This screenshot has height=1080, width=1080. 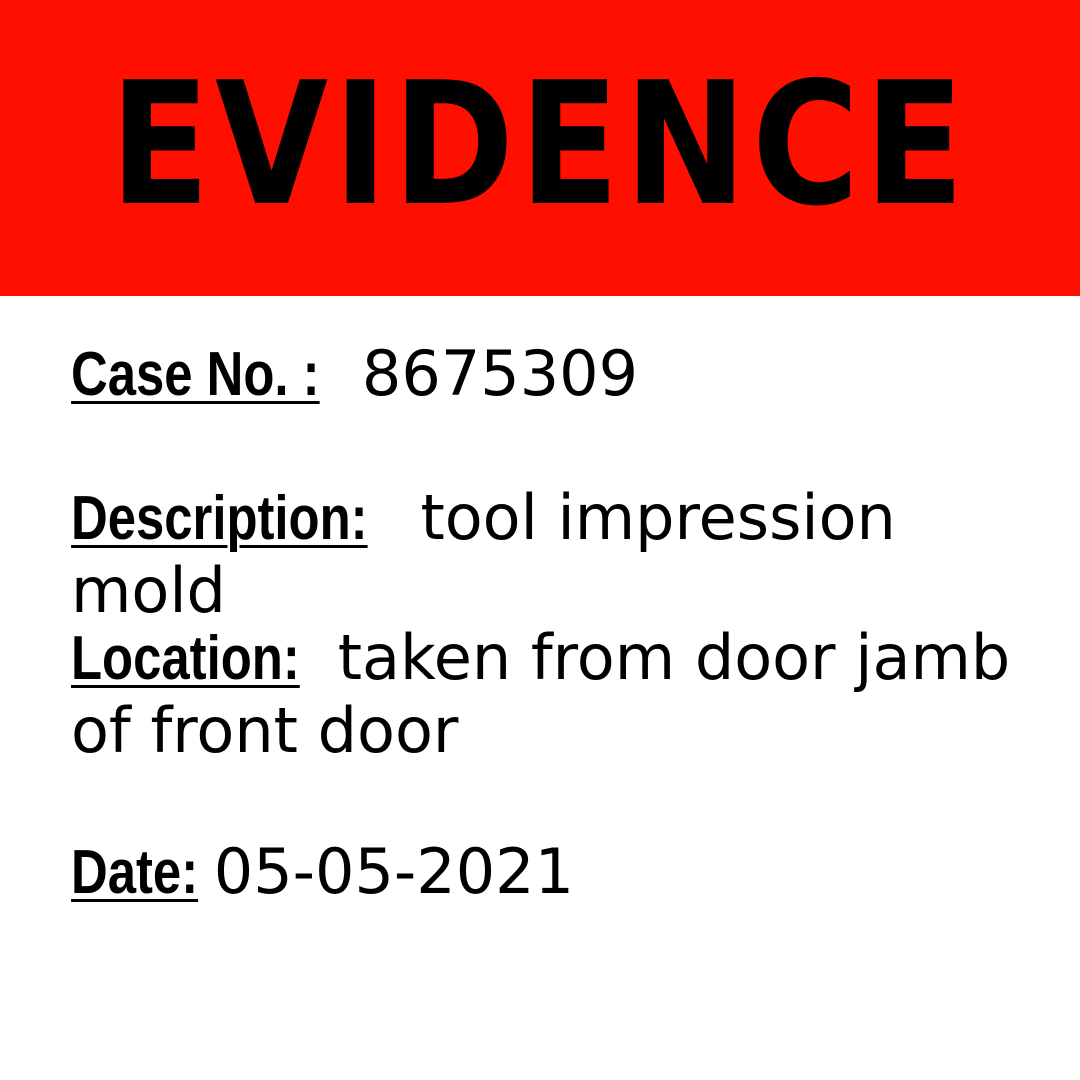 I want to click on description-label: Description:, so click(x=219, y=518).